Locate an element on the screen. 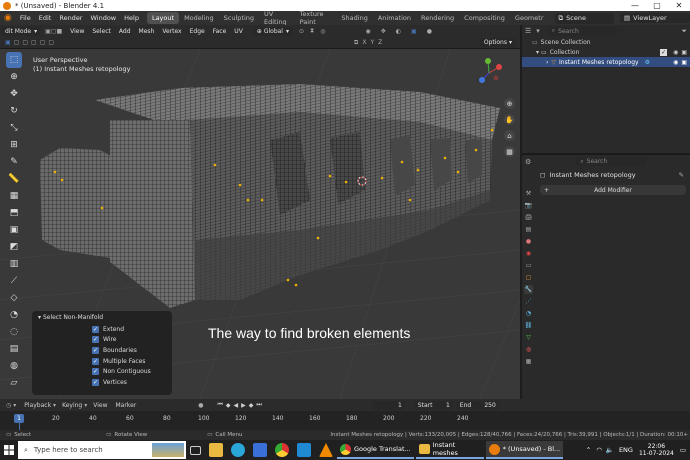 The width and height of the screenshot is (690, 460). tab-sculpting: Sculpting is located at coordinates (239, 18).